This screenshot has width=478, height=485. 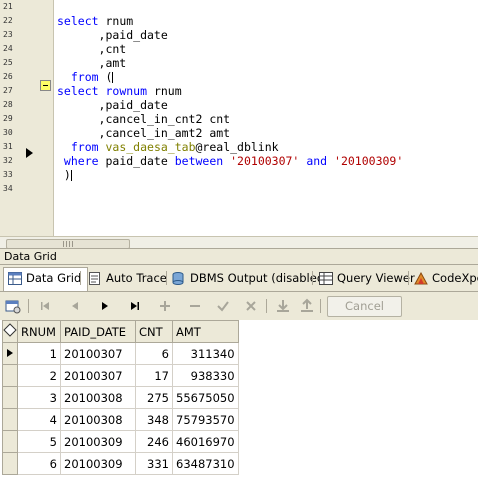 What do you see at coordinates (8, 6) in the screenshot?
I see `line-number: 21` at bounding box center [8, 6].